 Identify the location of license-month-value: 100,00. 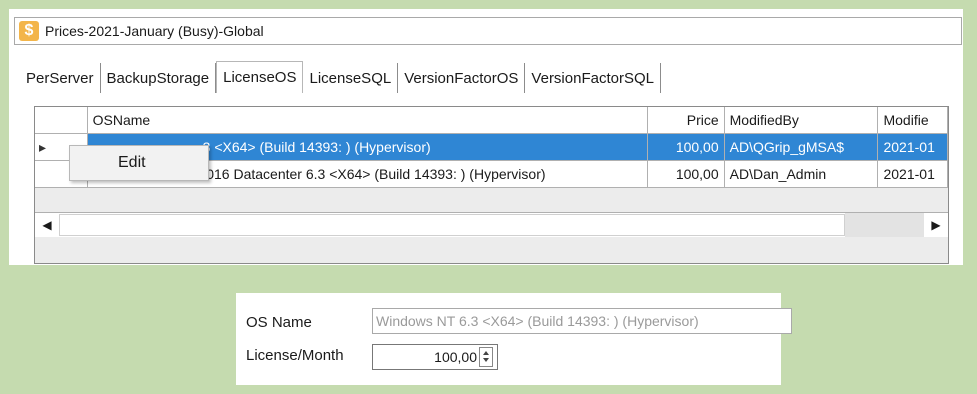
(455, 357).